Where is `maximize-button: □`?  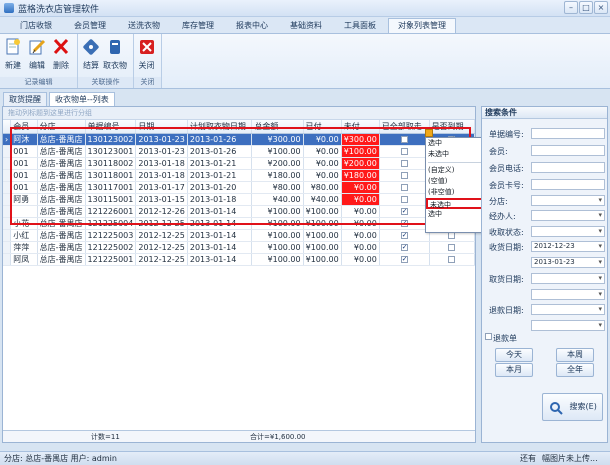 maximize-button: □ is located at coordinates (586, 7).